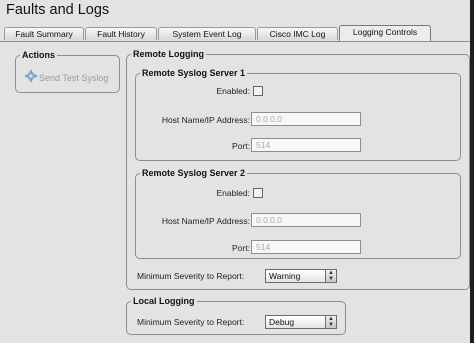  What do you see at coordinates (282, 322) in the screenshot?
I see `local-min-severity-value: Debug` at bounding box center [282, 322].